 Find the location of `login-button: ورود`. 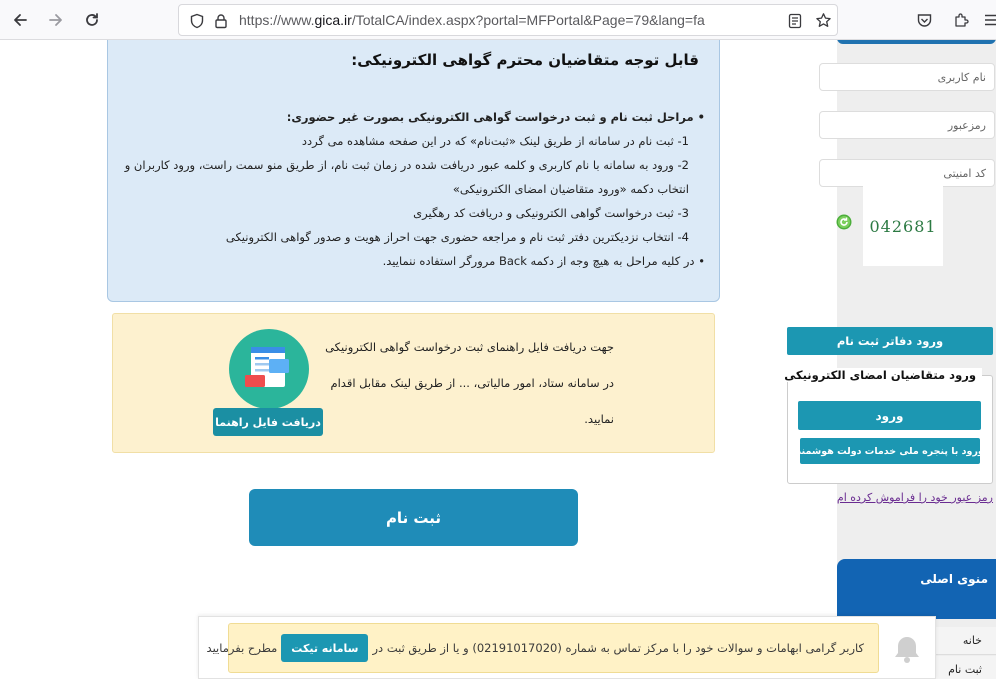

login-button: ورود is located at coordinates (889, 415).